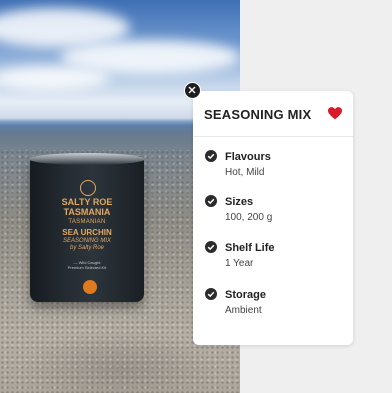 This screenshot has height=393, width=392. I want to click on heart-icon, so click(335, 113).